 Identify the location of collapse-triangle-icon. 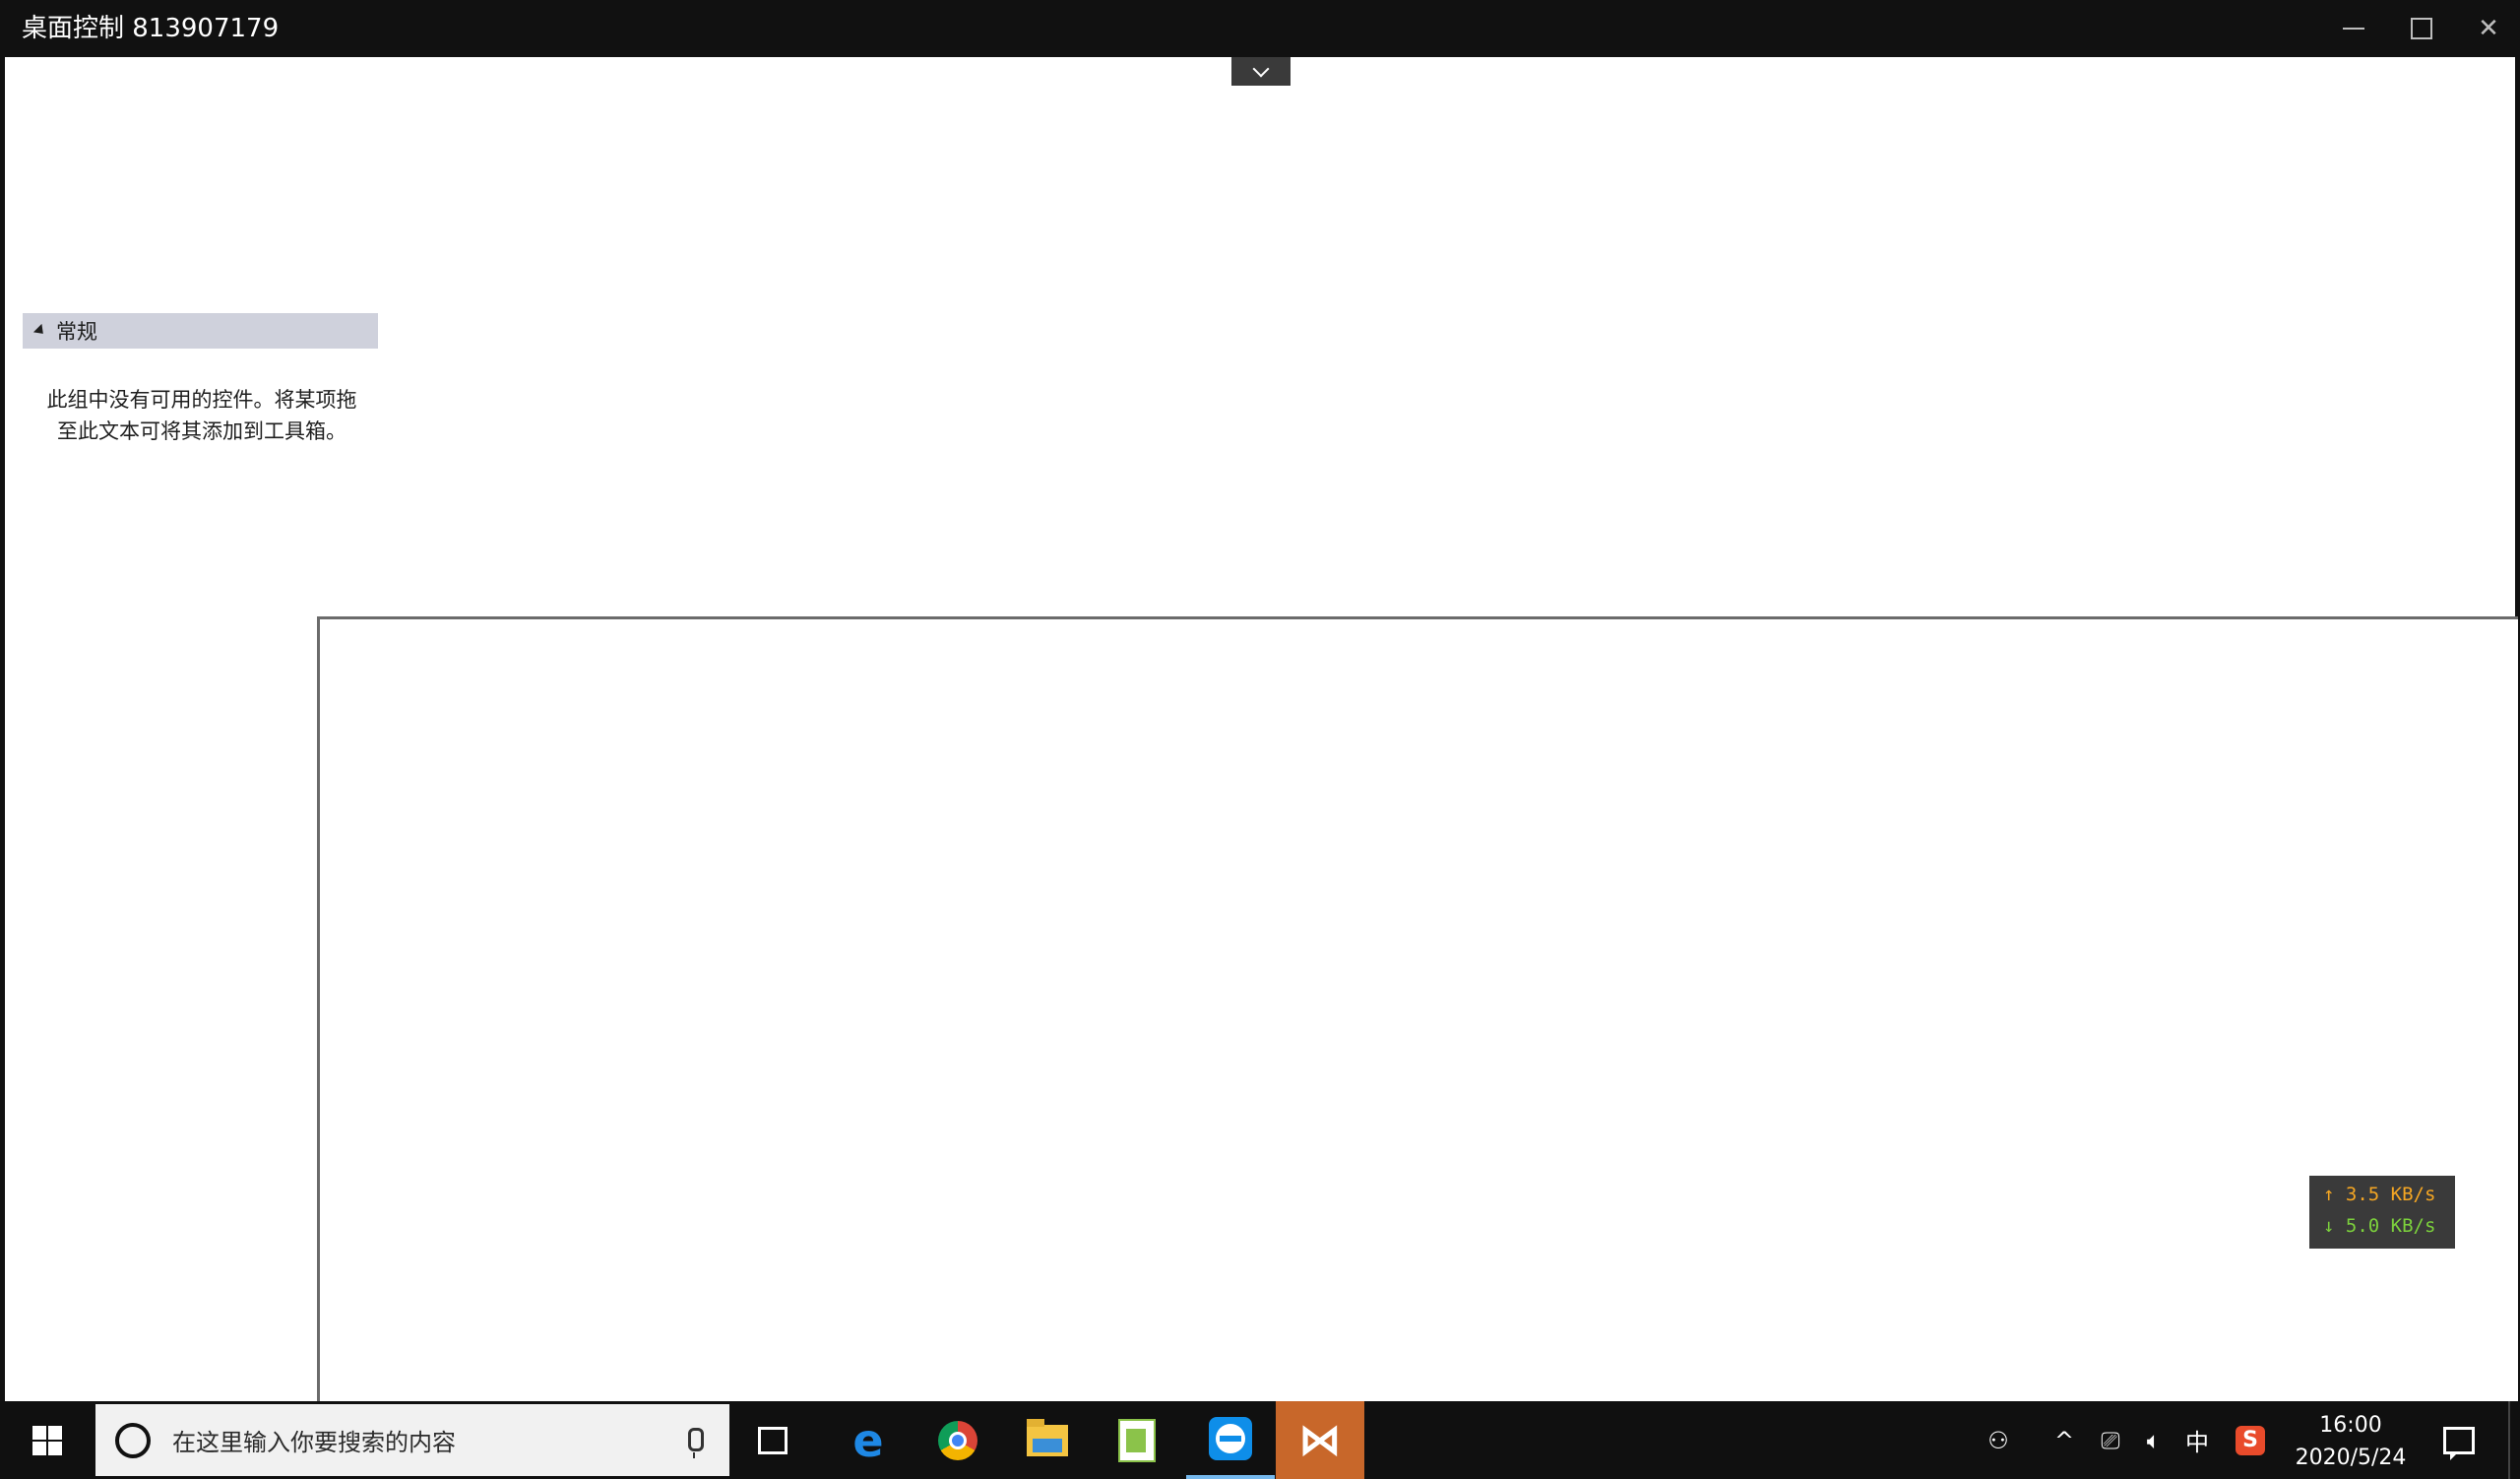
(40, 331).